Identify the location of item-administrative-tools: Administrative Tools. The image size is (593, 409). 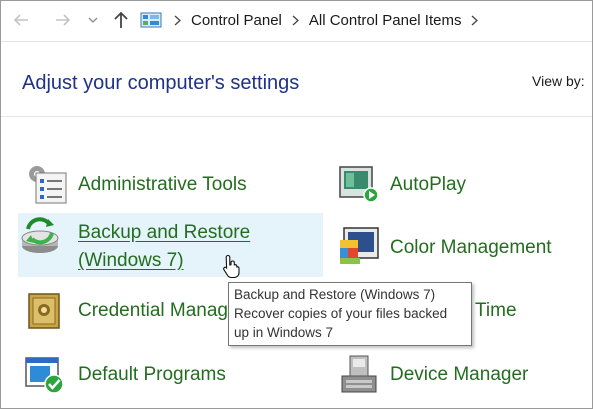
(172, 185).